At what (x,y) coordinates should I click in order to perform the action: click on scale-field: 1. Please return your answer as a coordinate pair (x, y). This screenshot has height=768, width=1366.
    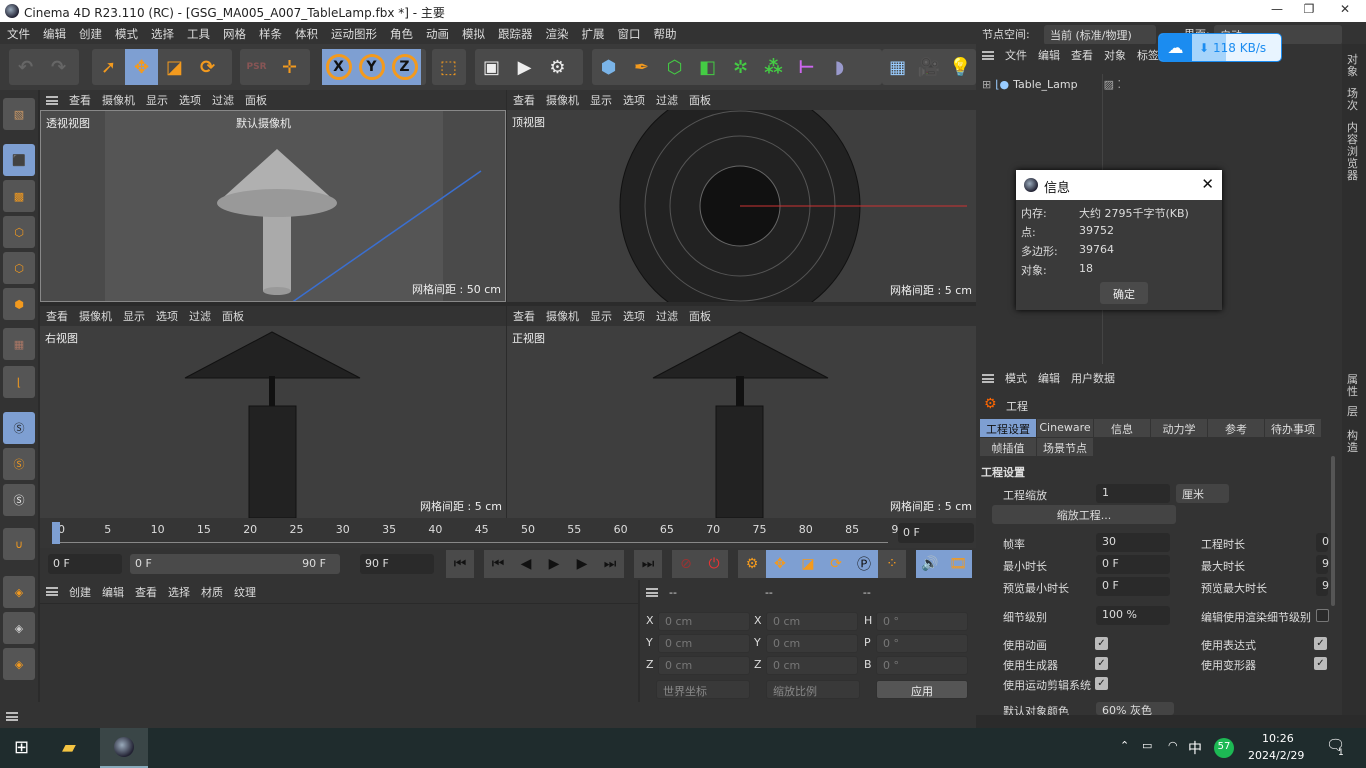
    Looking at the image, I should click on (1133, 493).